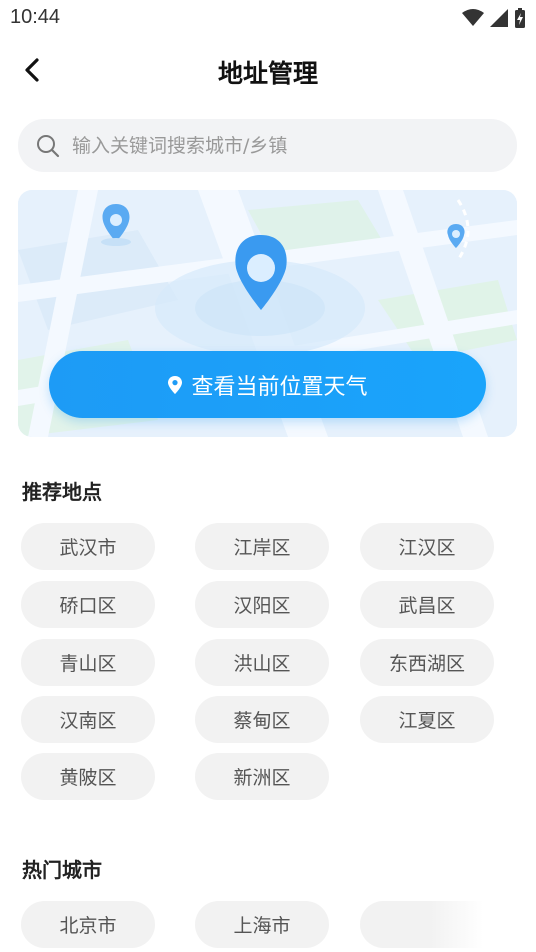 The image size is (536, 952). What do you see at coordinates (88, 662) in the screenshot?
I see `location-chip: 青山区` at bounding box center [88, 662].